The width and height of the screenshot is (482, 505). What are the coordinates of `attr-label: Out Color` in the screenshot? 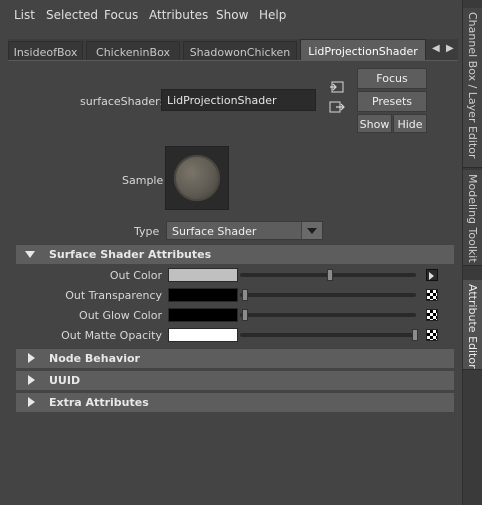 It's located at (135, 275).